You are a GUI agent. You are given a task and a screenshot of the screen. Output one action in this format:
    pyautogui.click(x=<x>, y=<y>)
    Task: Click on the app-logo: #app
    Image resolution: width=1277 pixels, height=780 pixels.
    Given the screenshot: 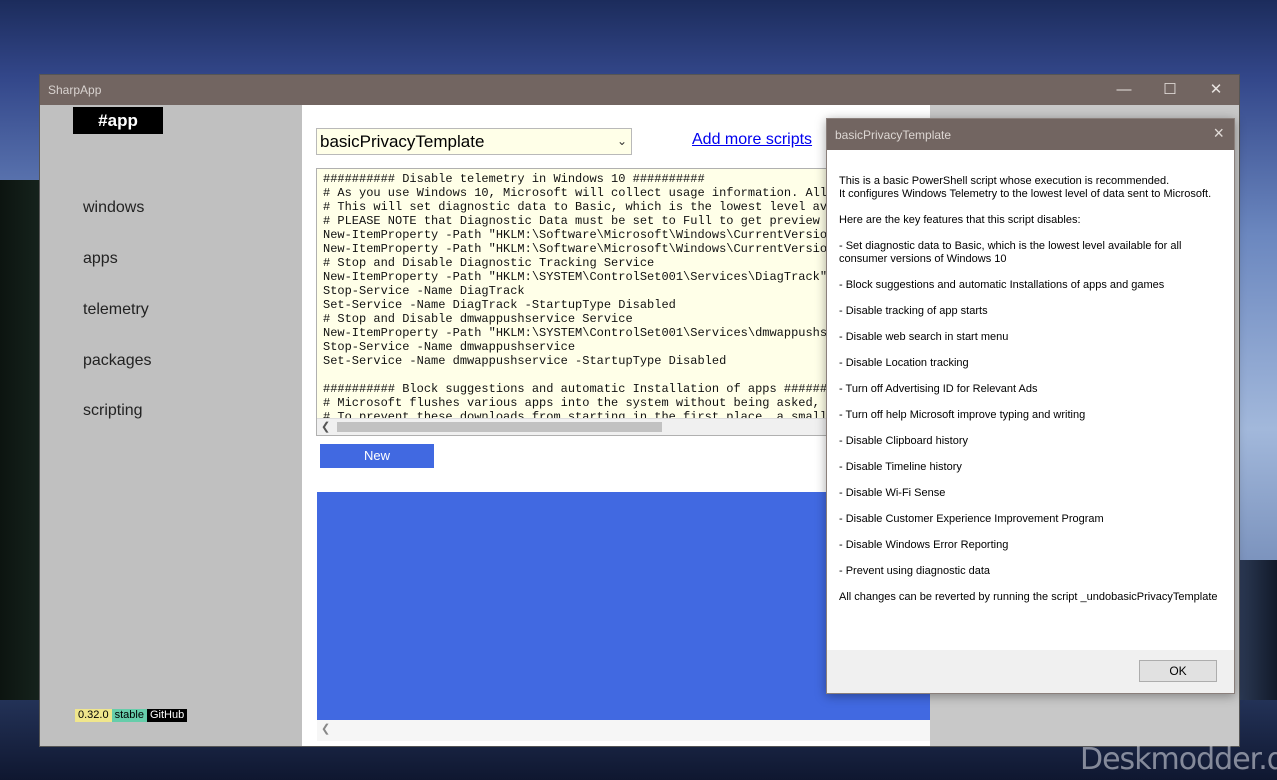 What is the action you would take?
    pyautogui.click(x=118, y=120)
    